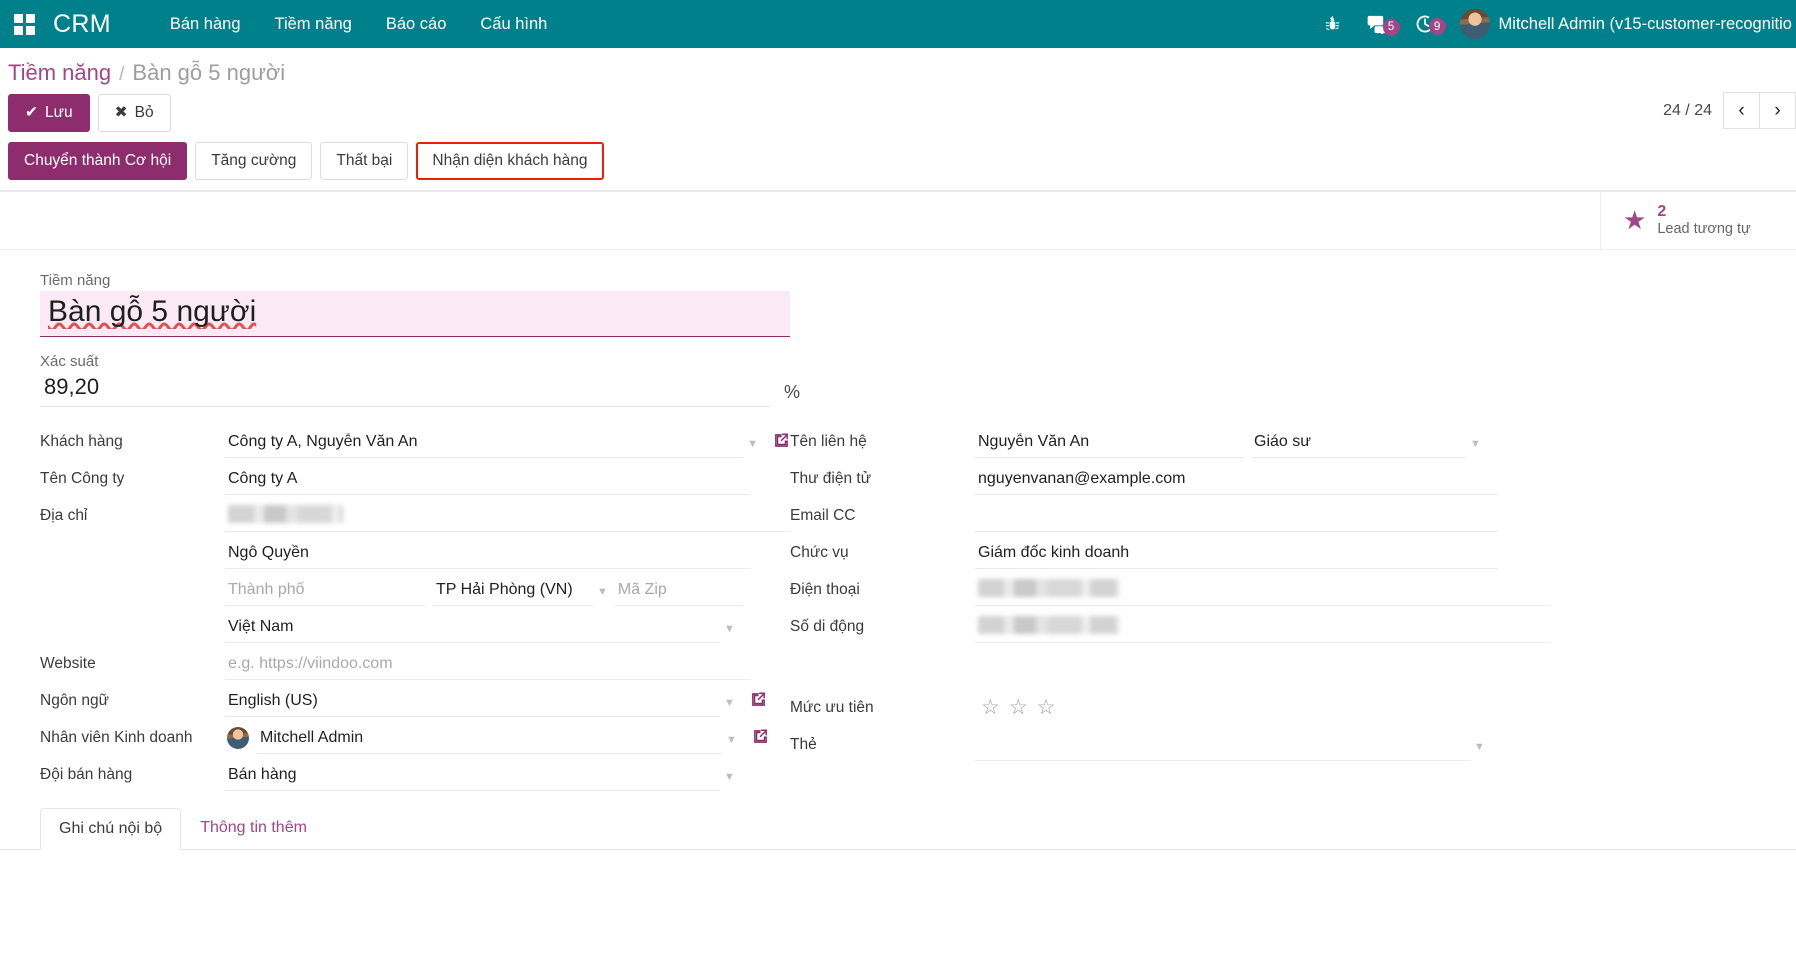 The width and height of the screenshot is (1796, 965). I want to click on chevron-right-icon: ›, so click(1777, 110).